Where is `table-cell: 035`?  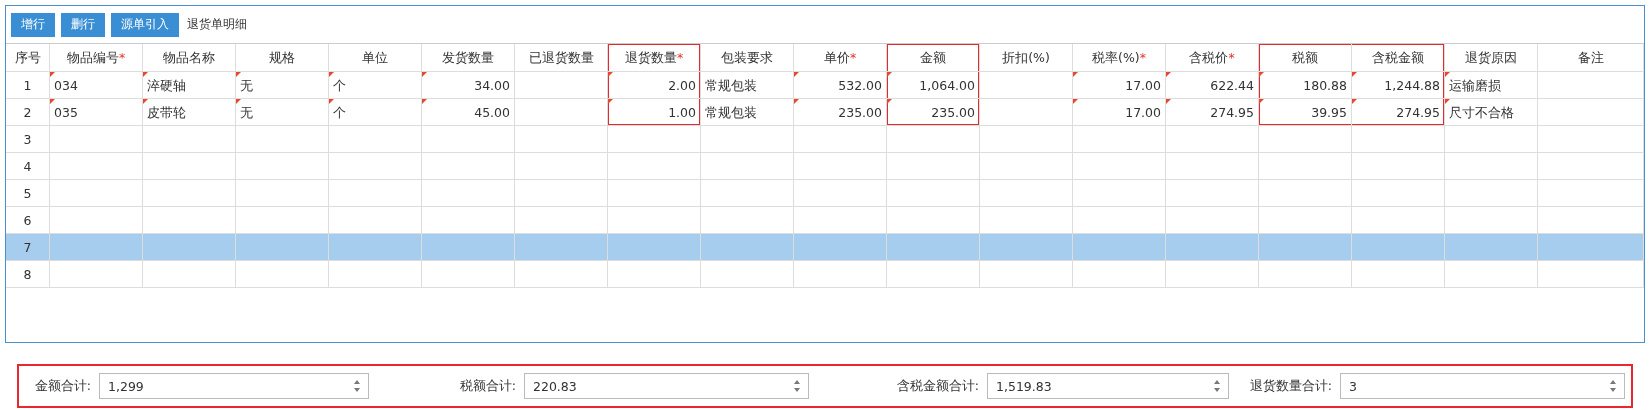 table-cell: 035 is located at coordinates (96, 112).